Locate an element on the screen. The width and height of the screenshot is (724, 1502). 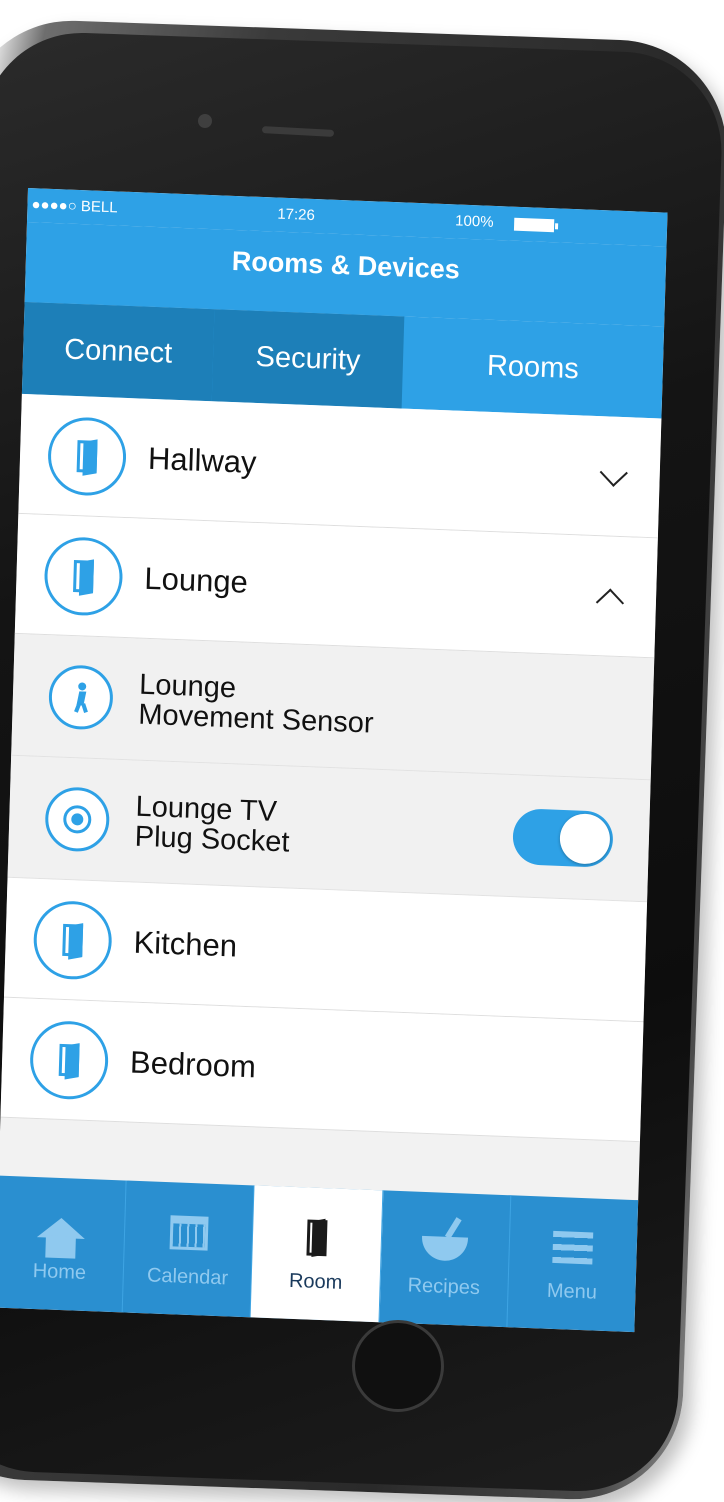
device-row-lounge-movement-sensor: Lounge Movement Sensor is located at coordinates (333, 707).